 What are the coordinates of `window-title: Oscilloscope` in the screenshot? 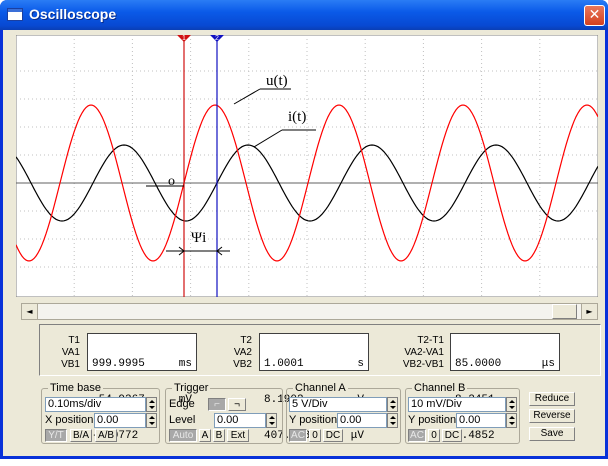 It's located at (73, 14).